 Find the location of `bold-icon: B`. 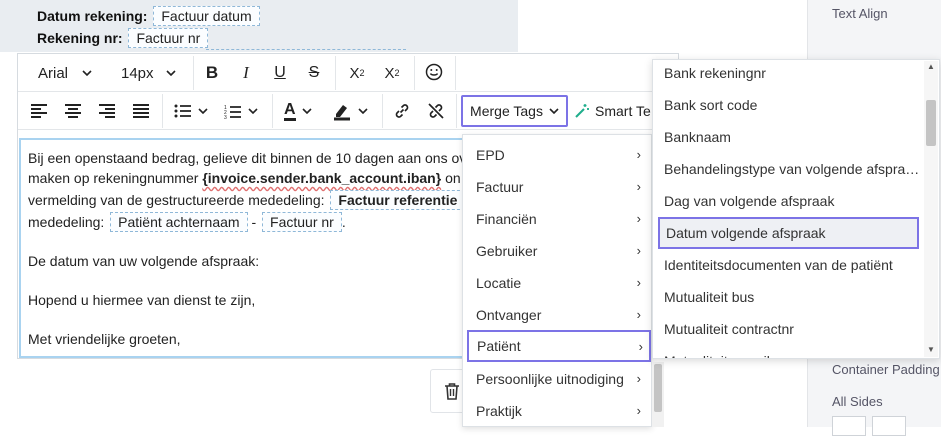

bold-icon: B is located at coordinates (212, 73).